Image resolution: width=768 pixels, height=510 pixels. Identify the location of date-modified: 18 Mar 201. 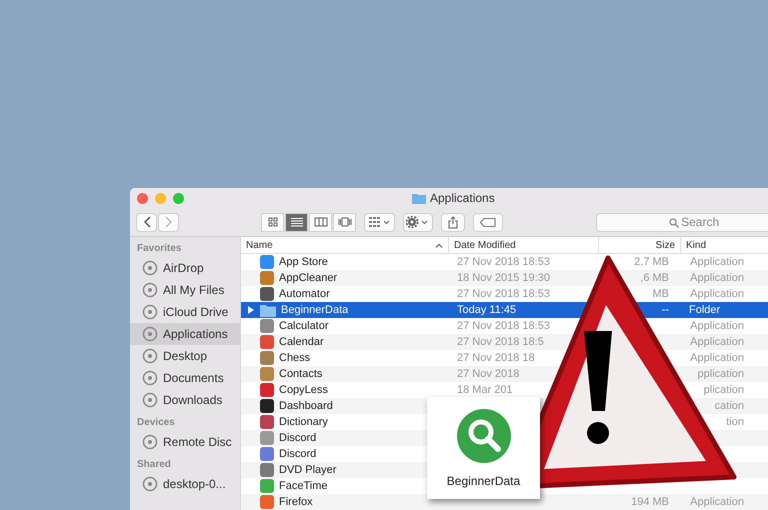
(485, 390).